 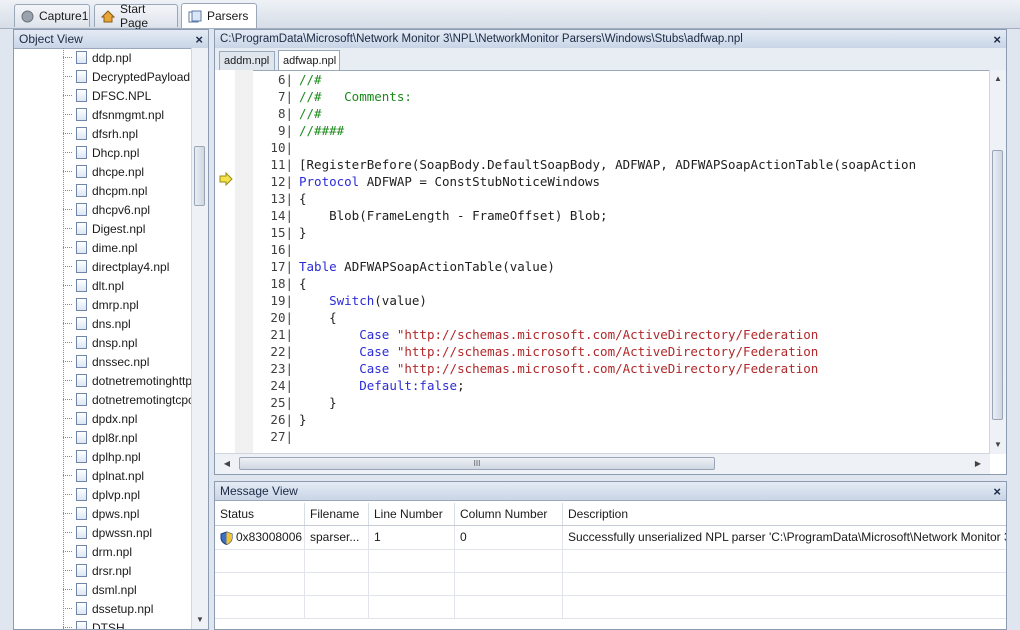 What do you see at coordinates (103, 114) in the screenshot?
I see `list-item: dfsnmgmt.npl` at bounding box center [103, 114].